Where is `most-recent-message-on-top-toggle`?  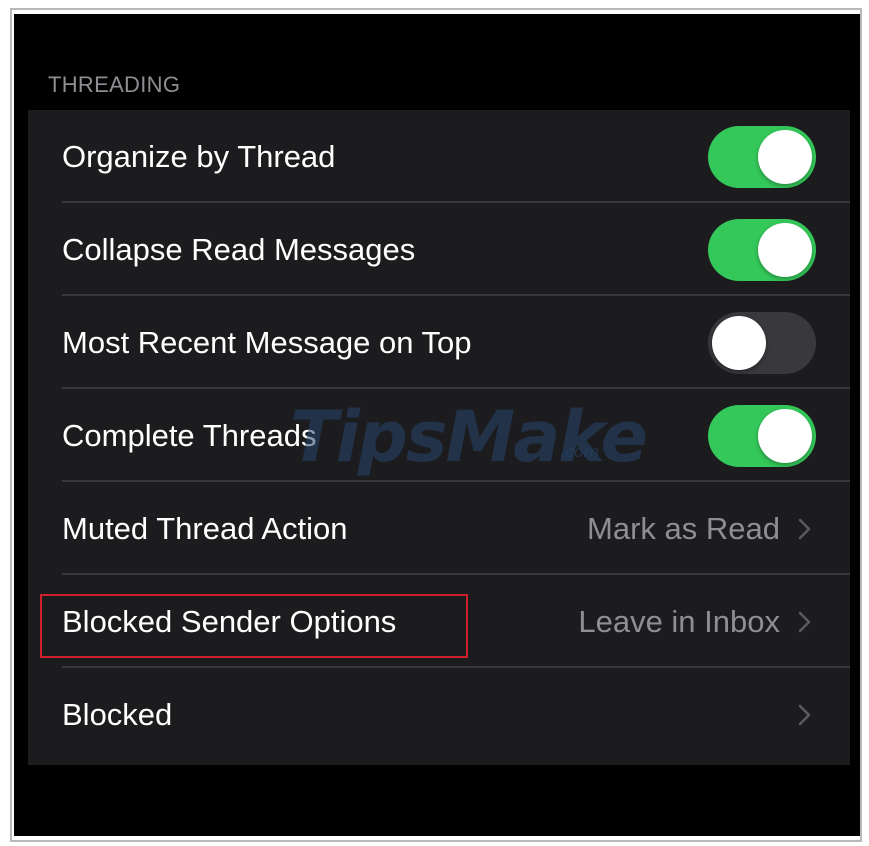 most-recent-message-on-top-toggle is located at coordinates (762, 343).